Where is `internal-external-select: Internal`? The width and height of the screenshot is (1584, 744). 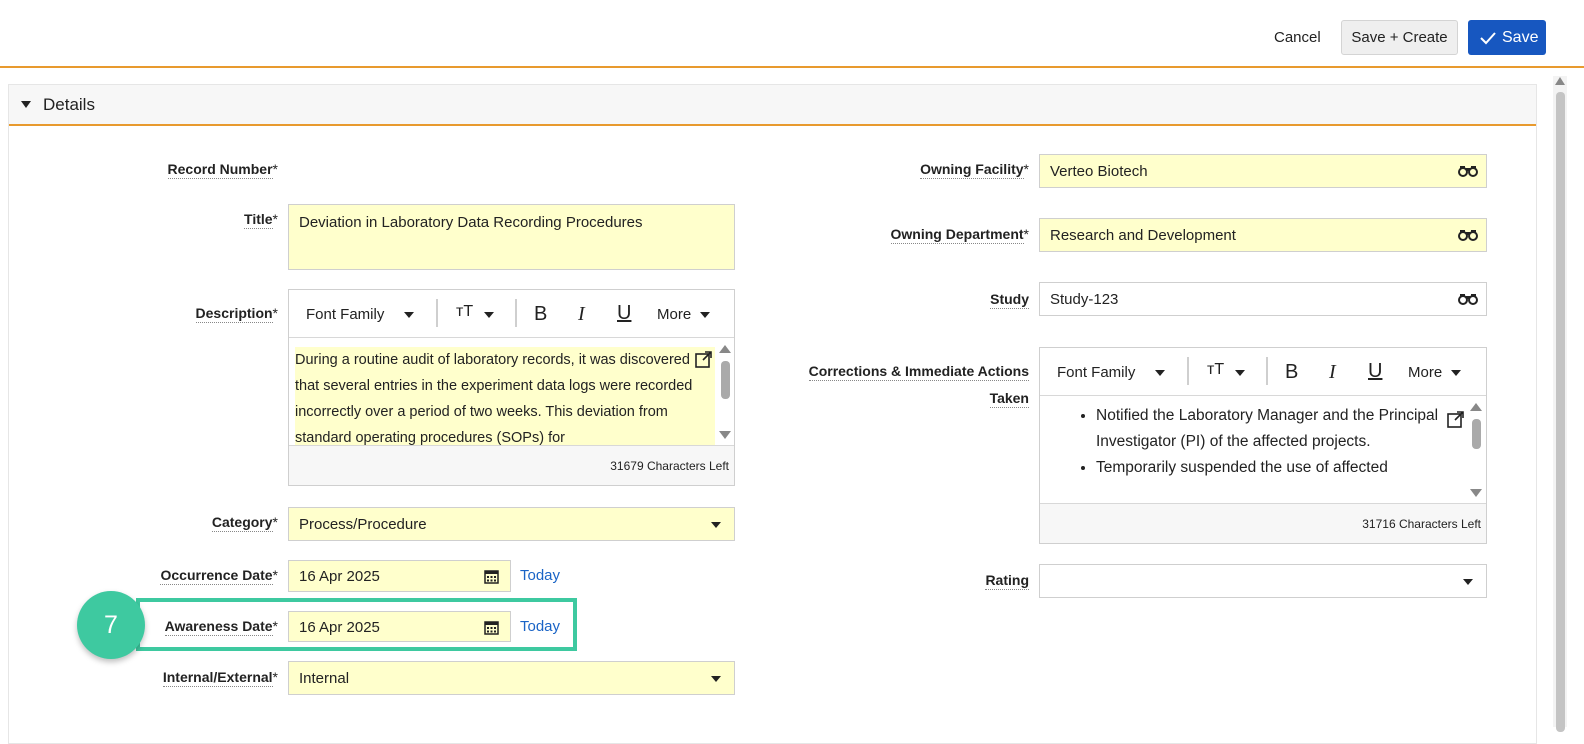 internal-external-select: Internal is located at coordinates (511, 678).